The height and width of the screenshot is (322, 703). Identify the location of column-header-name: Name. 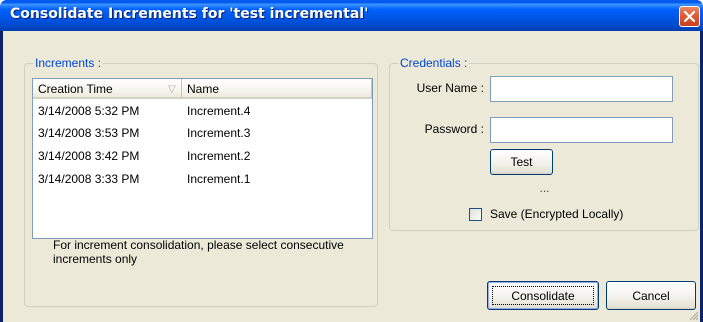
(277, 89).